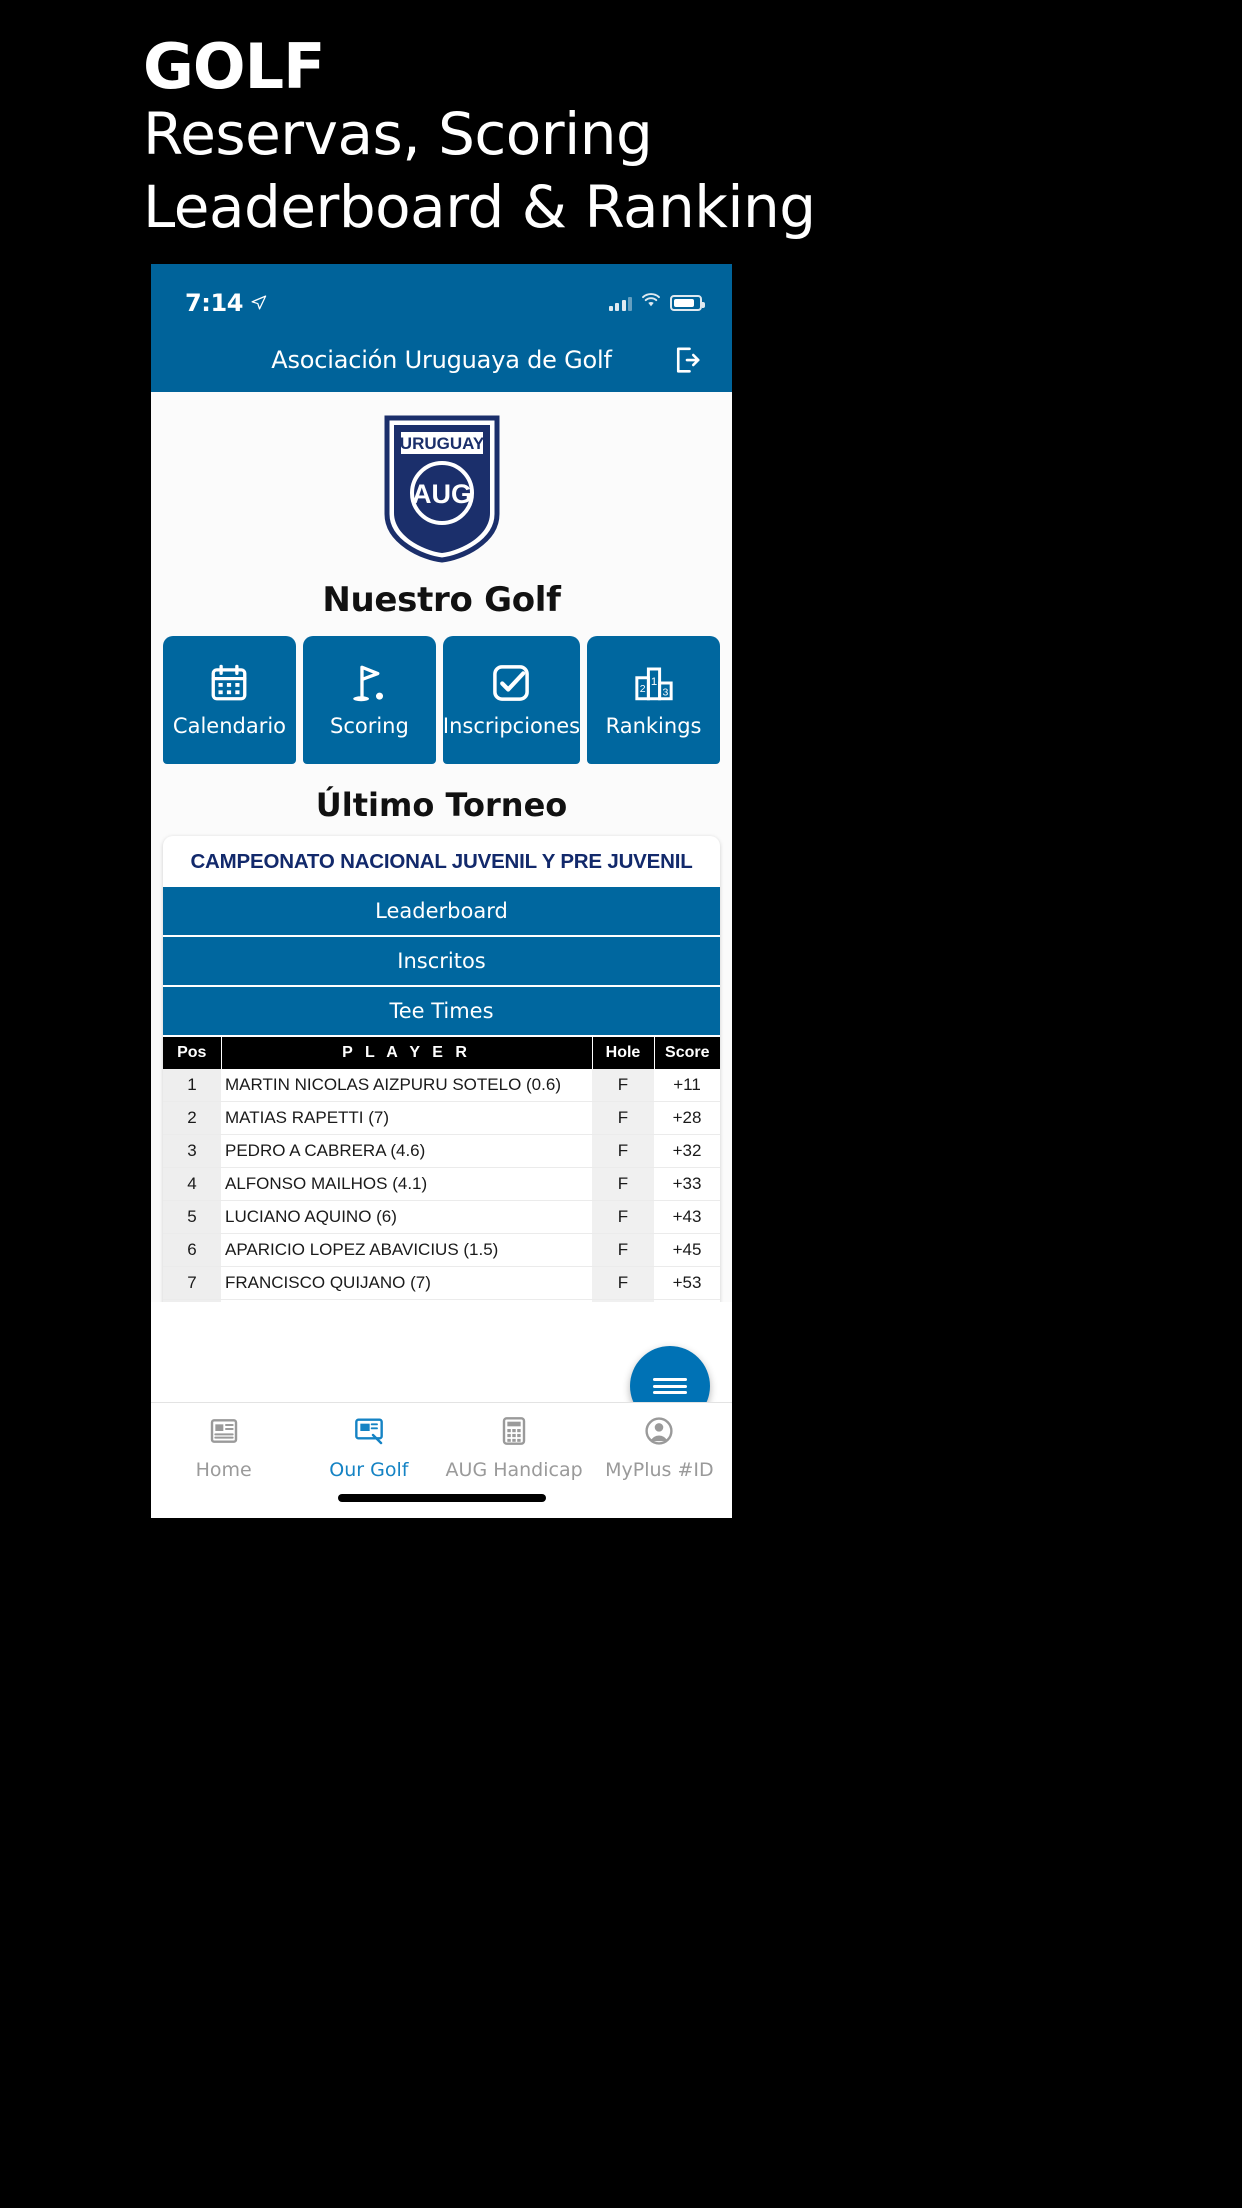 The height and width of the screenshot is (2208, 1242). What do you see at coordinates (659, 1470) in the screenshot?
I see `nav-label: MyPlus #ID` at bounding box center [659, 1470].